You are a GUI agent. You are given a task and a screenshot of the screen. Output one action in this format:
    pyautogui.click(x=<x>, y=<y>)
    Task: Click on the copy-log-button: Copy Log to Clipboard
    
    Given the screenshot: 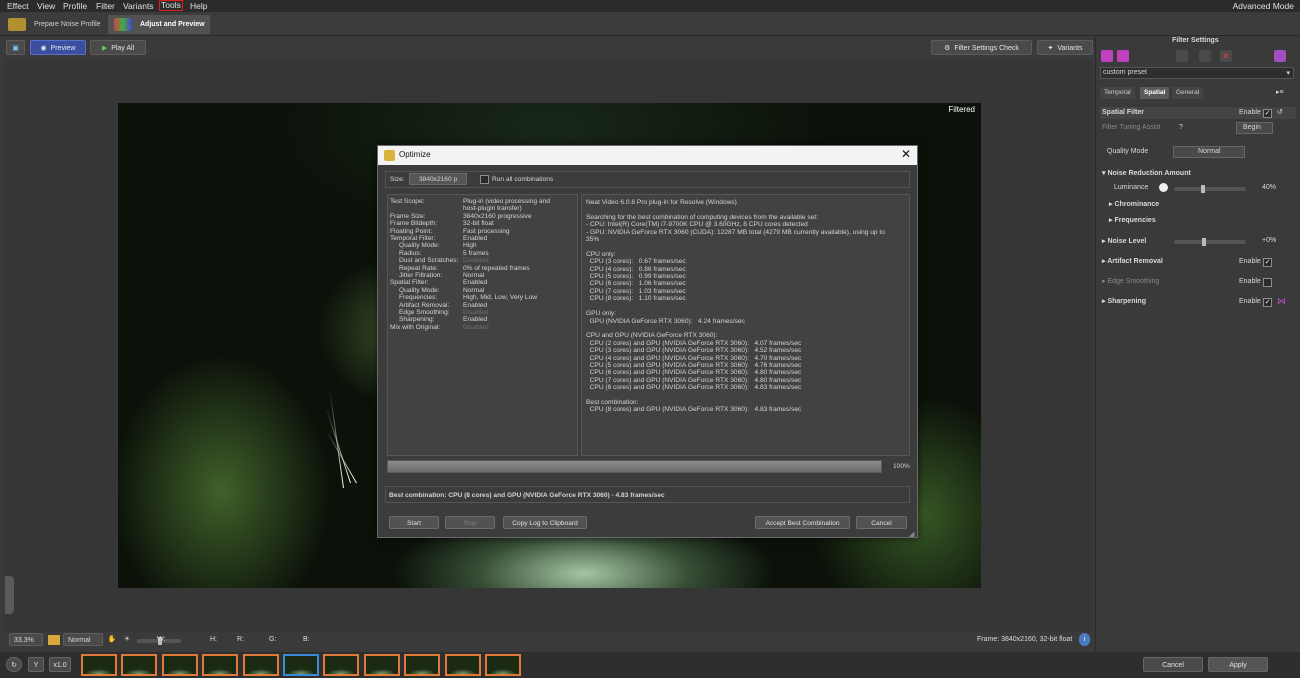 What is the action you would take?
    pyautogui.click(x=545, y=522)
    